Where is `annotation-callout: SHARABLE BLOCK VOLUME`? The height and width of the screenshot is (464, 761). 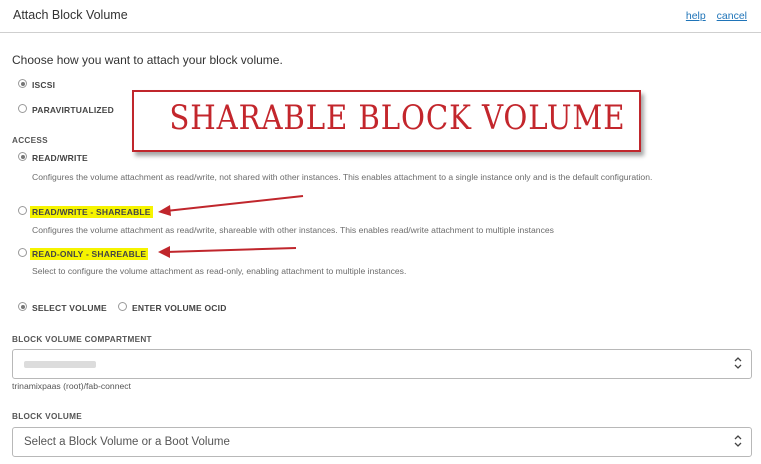 annotation-callout: SHARABLE BLOCK VOLUME is located at coordinates (386, 121).